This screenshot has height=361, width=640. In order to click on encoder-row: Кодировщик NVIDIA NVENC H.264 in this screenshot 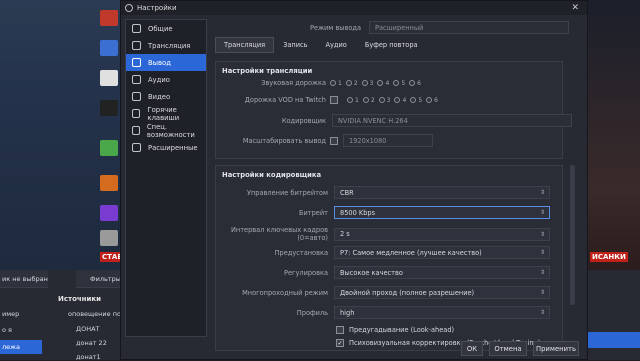, I will do `click(394, 120)`.